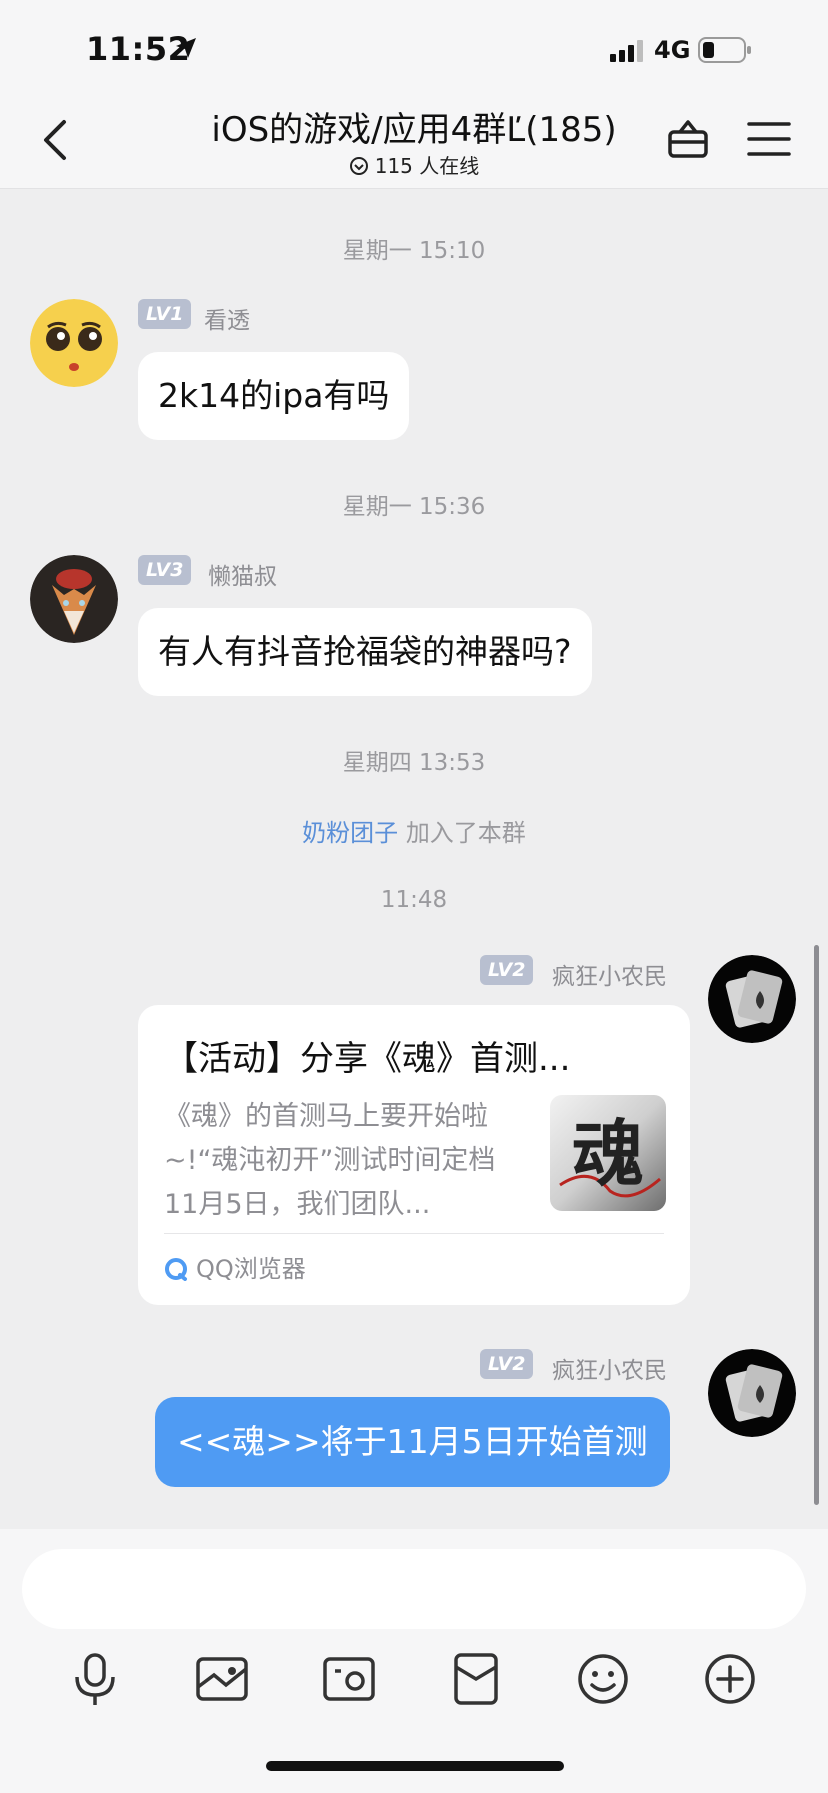 This screenshot has width=828, height=1793. Describe the element at coordinates (414, 900) in the screenshot. I see `time-separator: 11:48` at that location.